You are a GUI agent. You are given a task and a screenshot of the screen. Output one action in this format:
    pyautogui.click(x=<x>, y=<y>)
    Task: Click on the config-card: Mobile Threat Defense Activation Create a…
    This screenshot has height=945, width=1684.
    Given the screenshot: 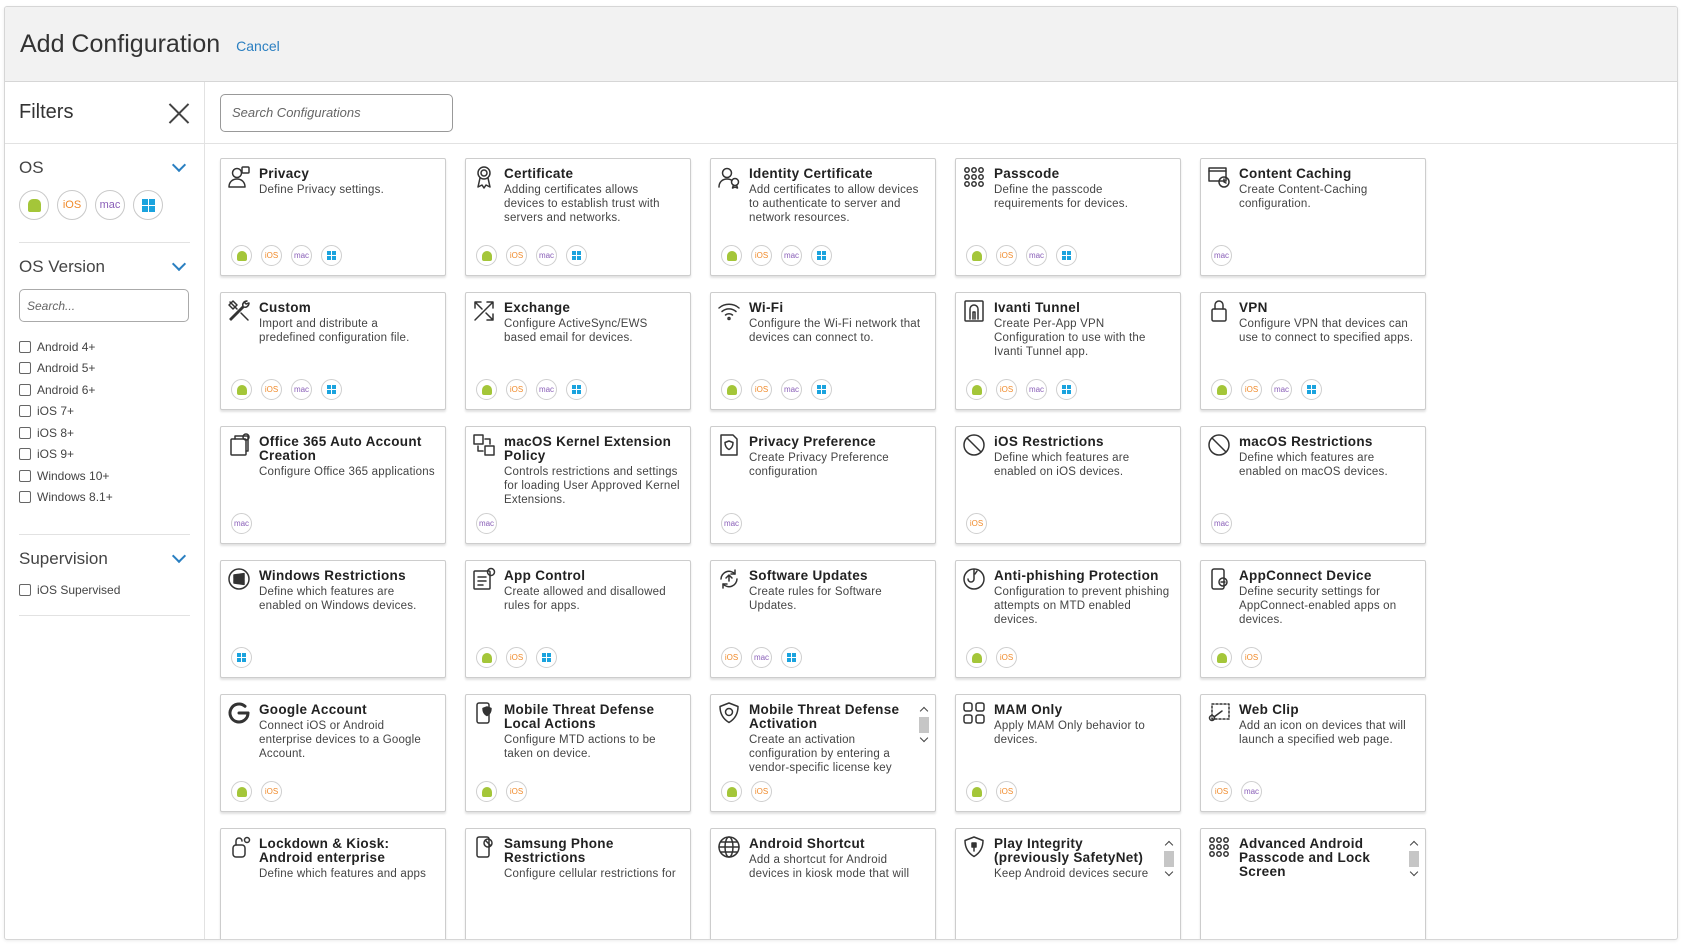 What is the action you would take?
    pyautogui.click(x=823, y=753)
    